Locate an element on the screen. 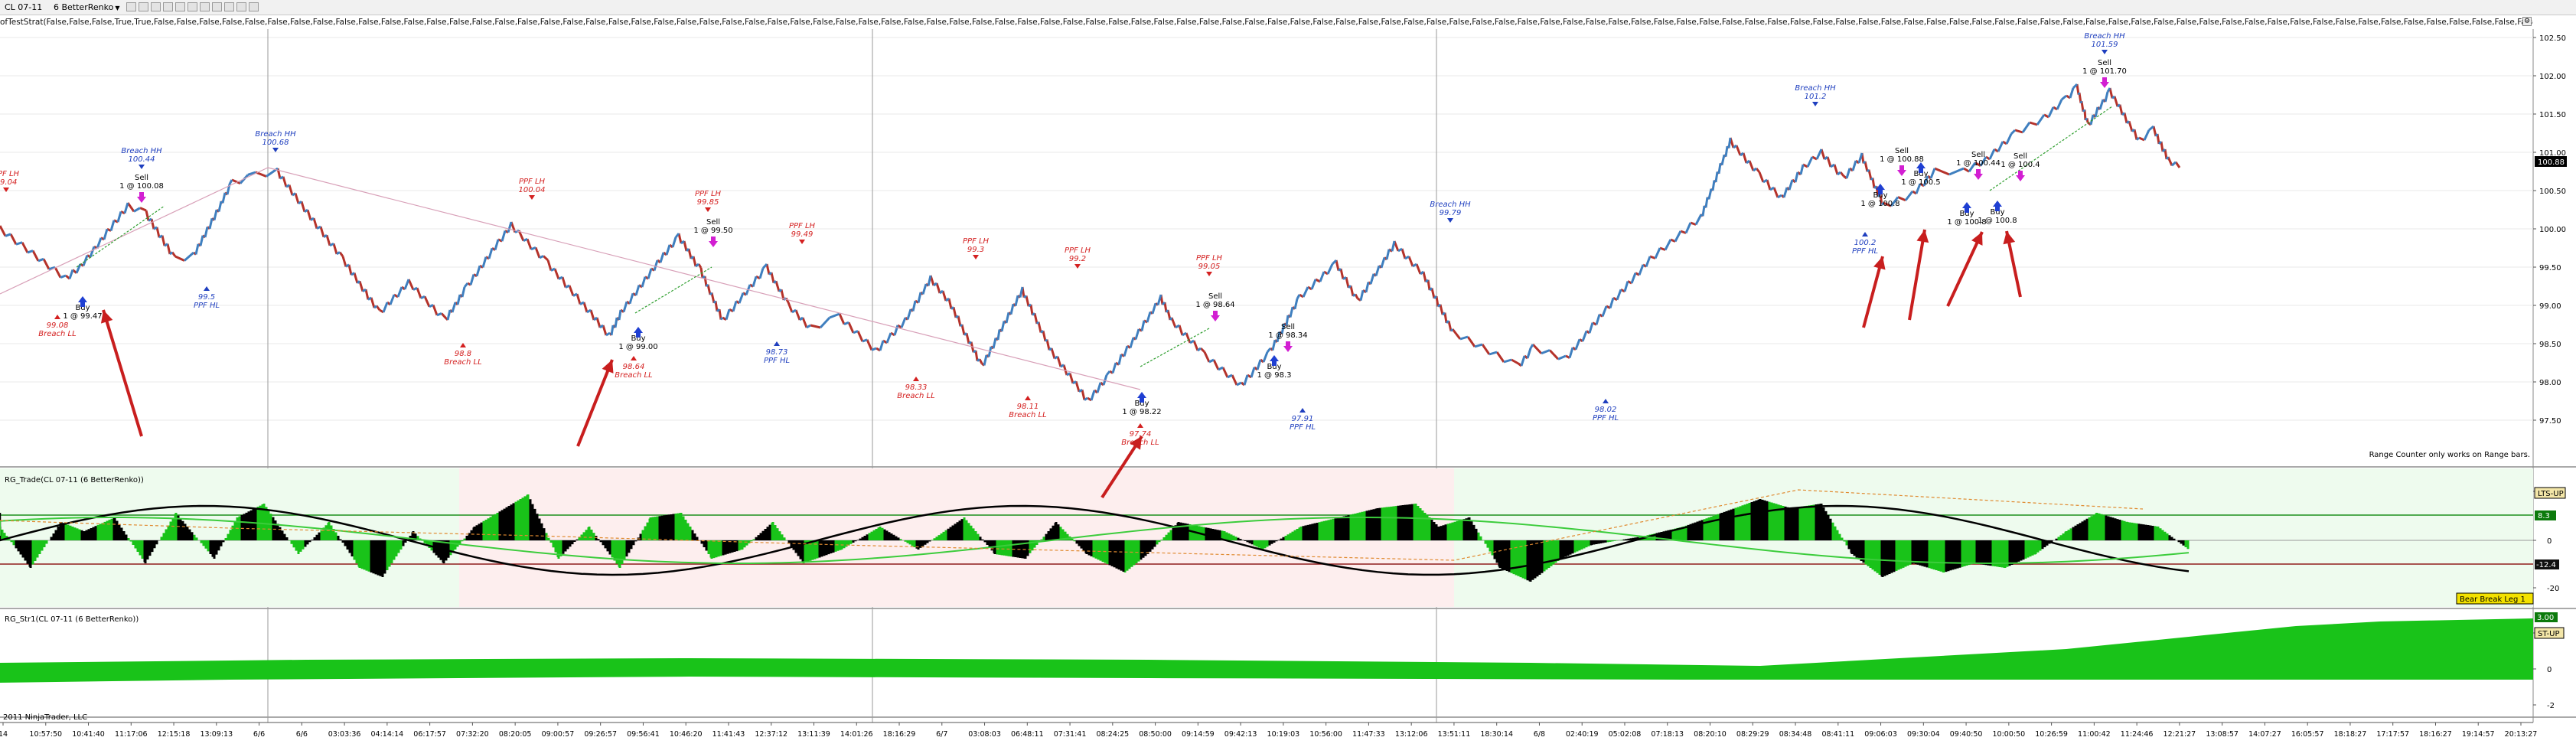  time-tick-label: 09:42:13 is located at coordinates (1241, 735).